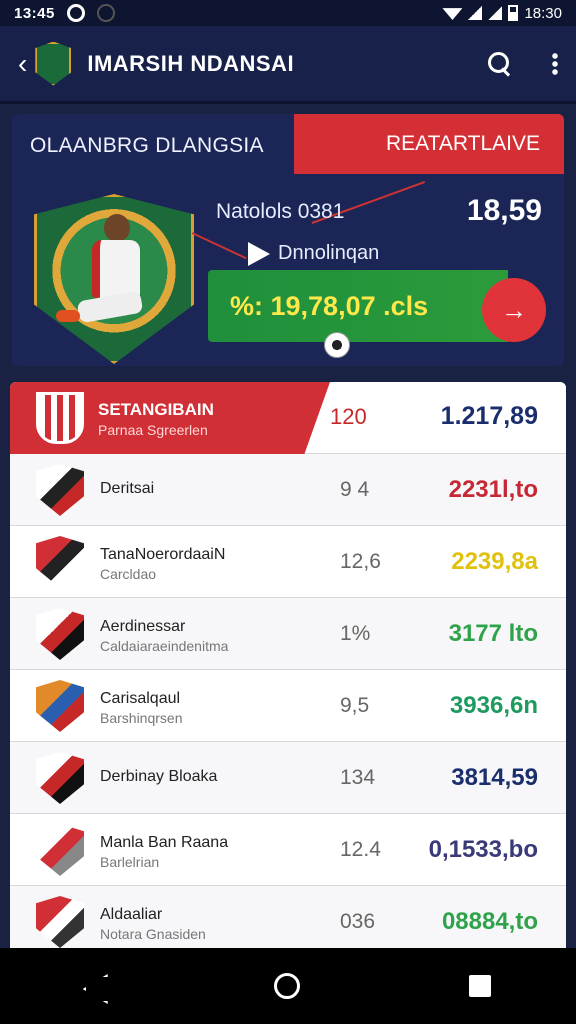 The width and height of the screenshot is (576, 1024). Describe the element at coordinates (288, 778) in the screenshot. I see `table-row: Derbinay Bloaka 134 3814,59` at that location.